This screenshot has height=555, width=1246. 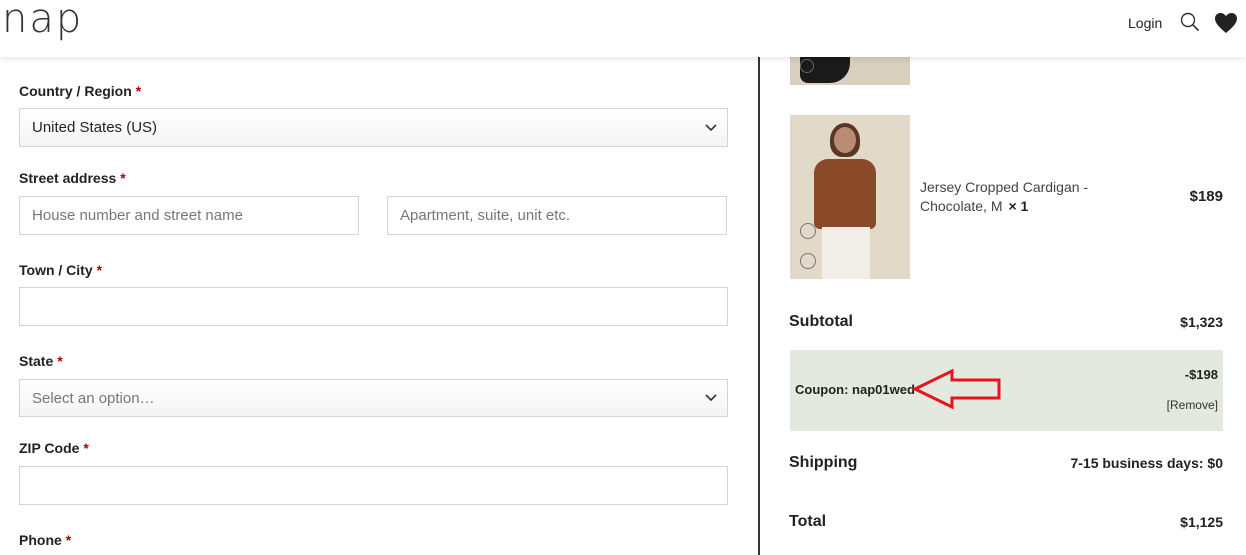 I want to click on login-link: Login, so click(x=1145, y=23).